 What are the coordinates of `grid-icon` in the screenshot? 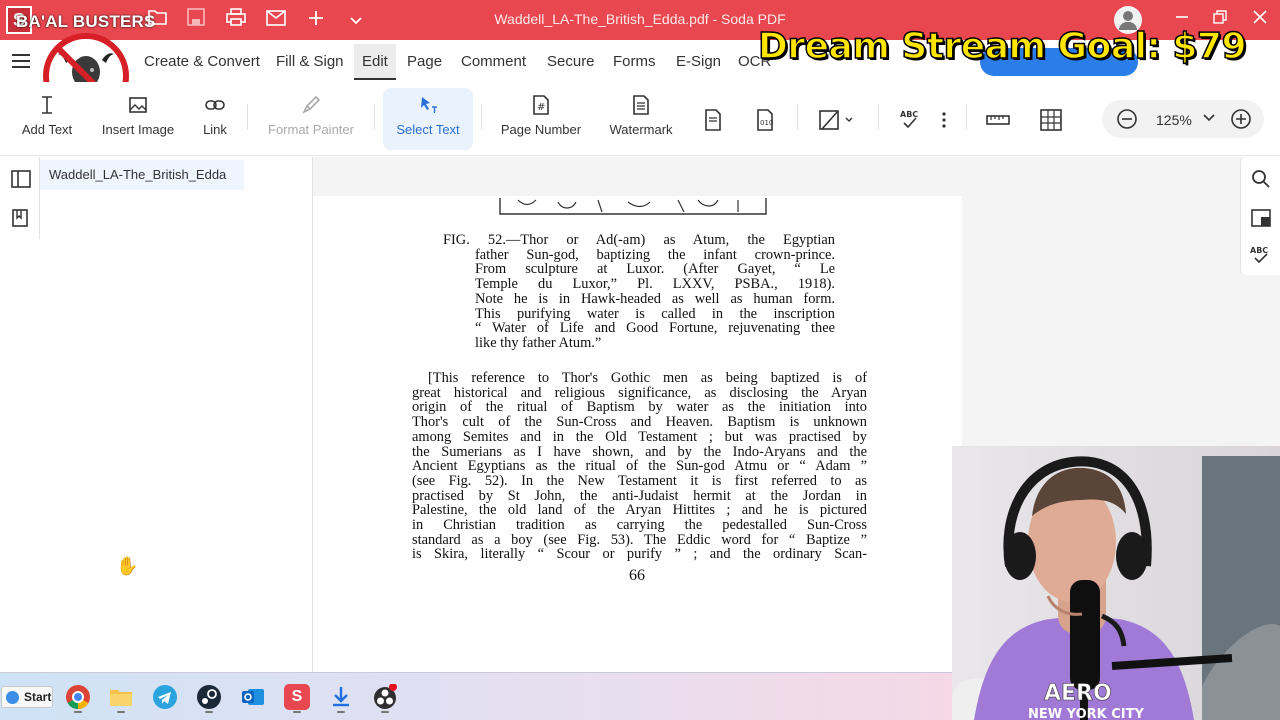 It's located at (1051, 120).